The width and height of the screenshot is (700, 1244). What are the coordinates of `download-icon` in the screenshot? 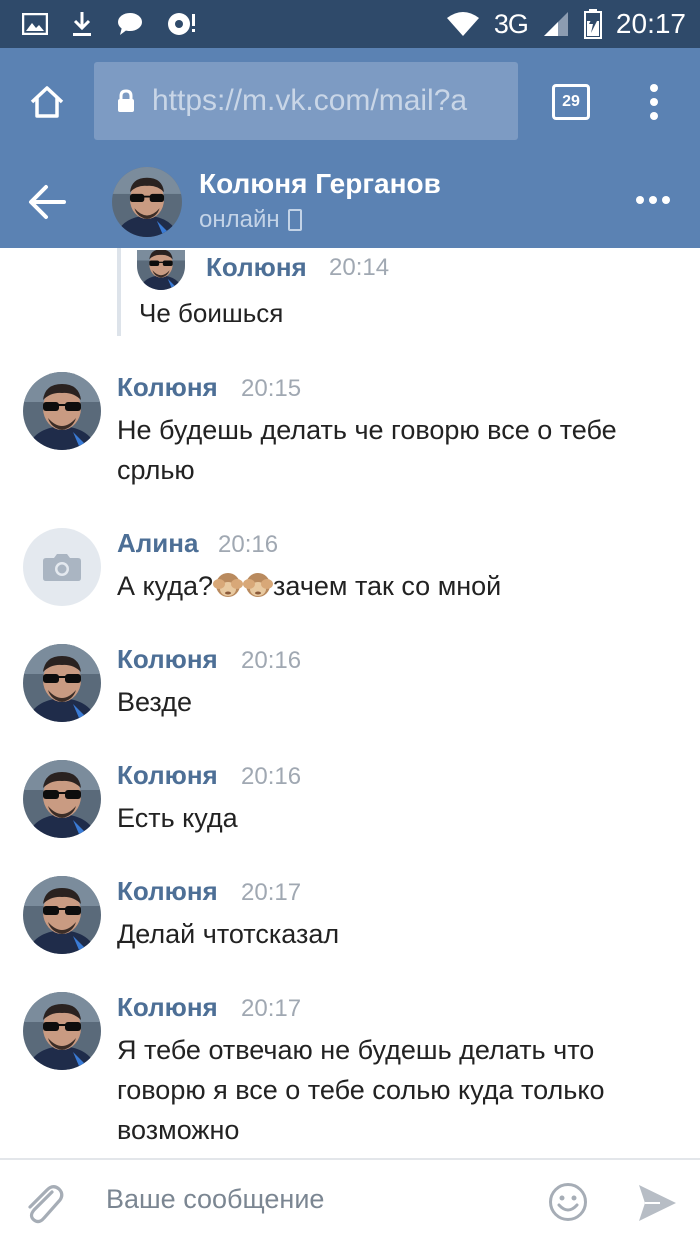 It's located at (82, 24).